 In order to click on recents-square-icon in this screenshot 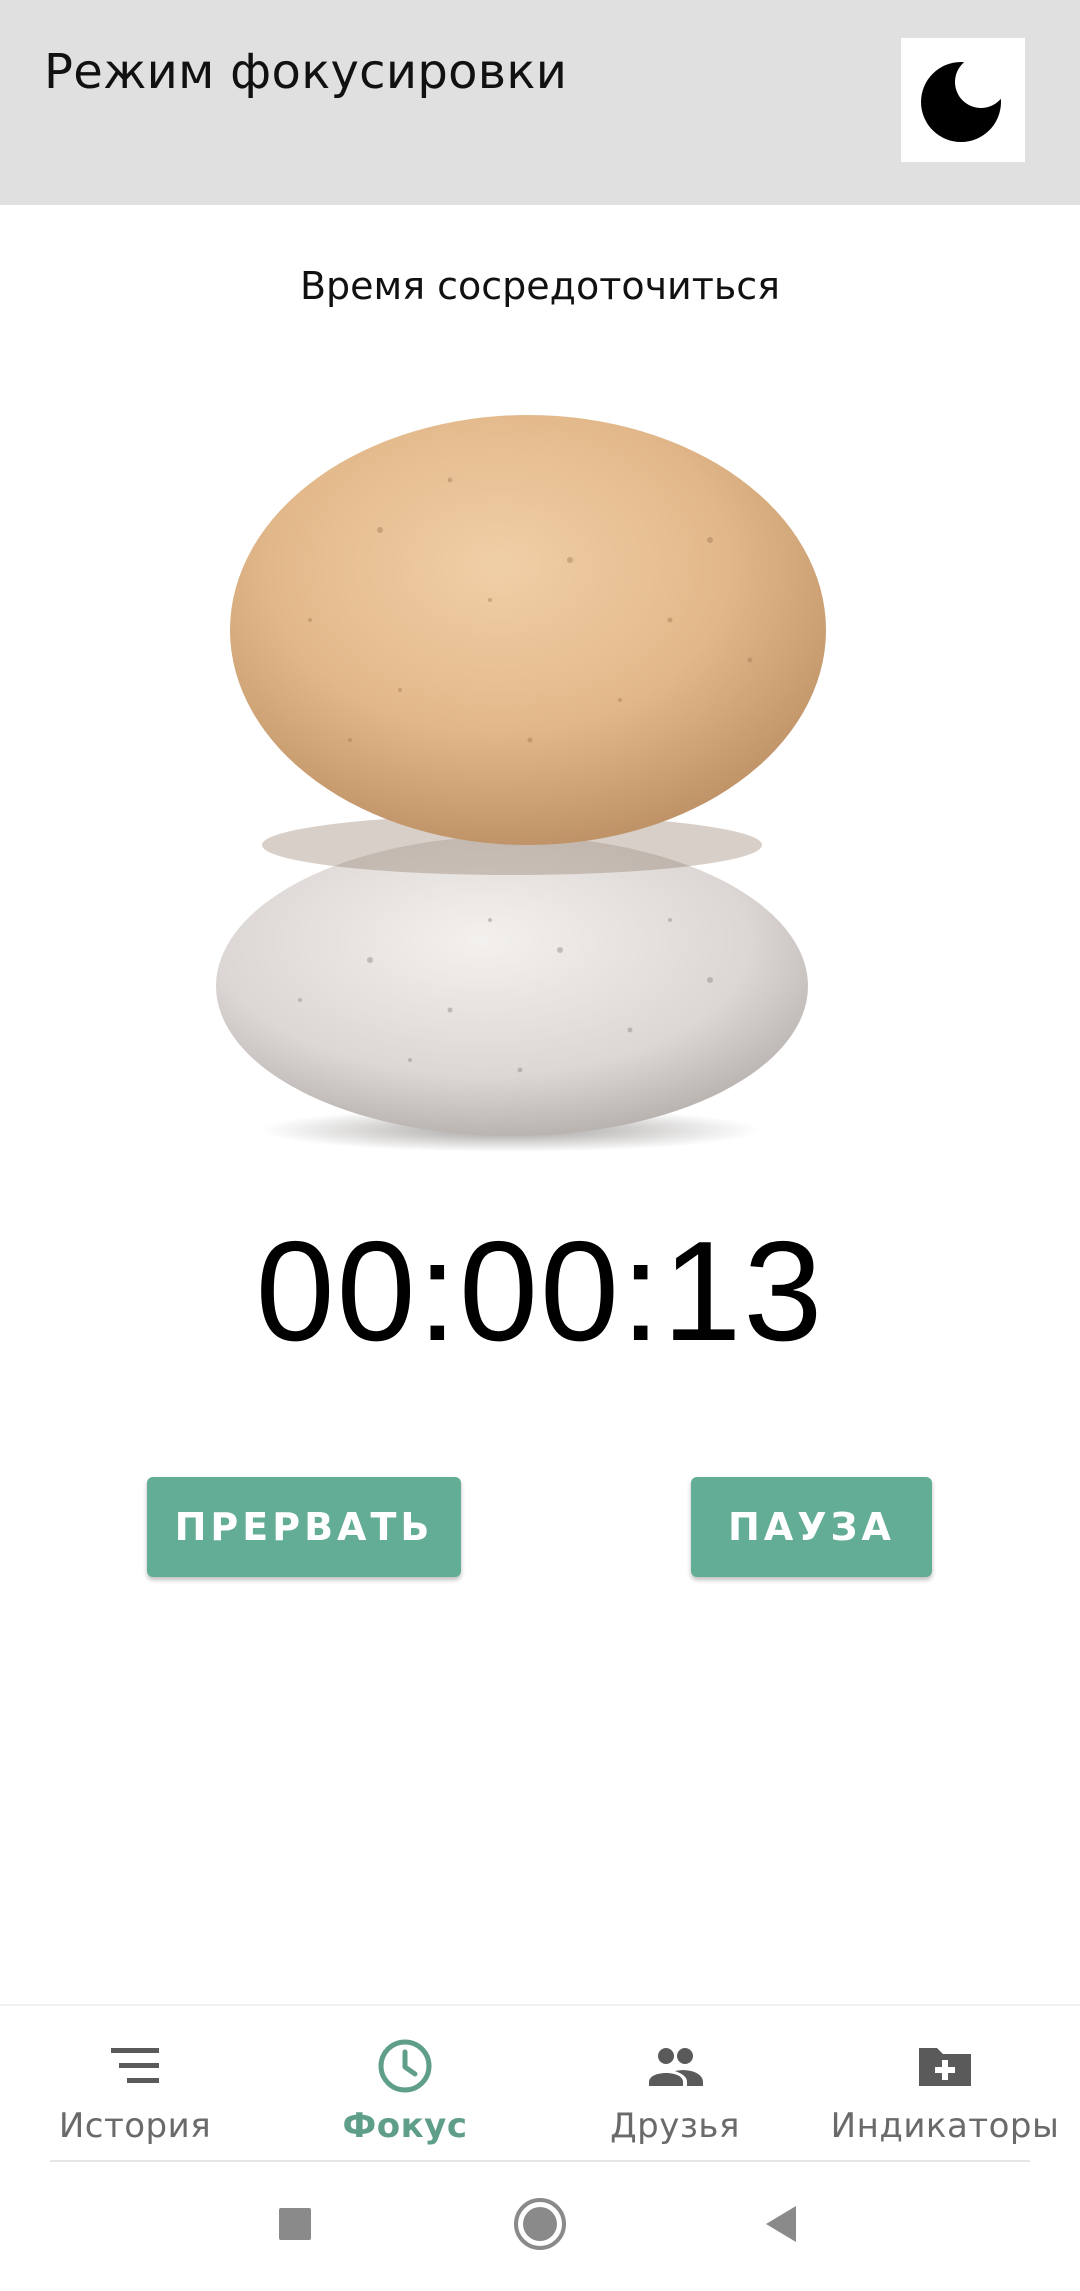, I will do `click(295, 2224)`.